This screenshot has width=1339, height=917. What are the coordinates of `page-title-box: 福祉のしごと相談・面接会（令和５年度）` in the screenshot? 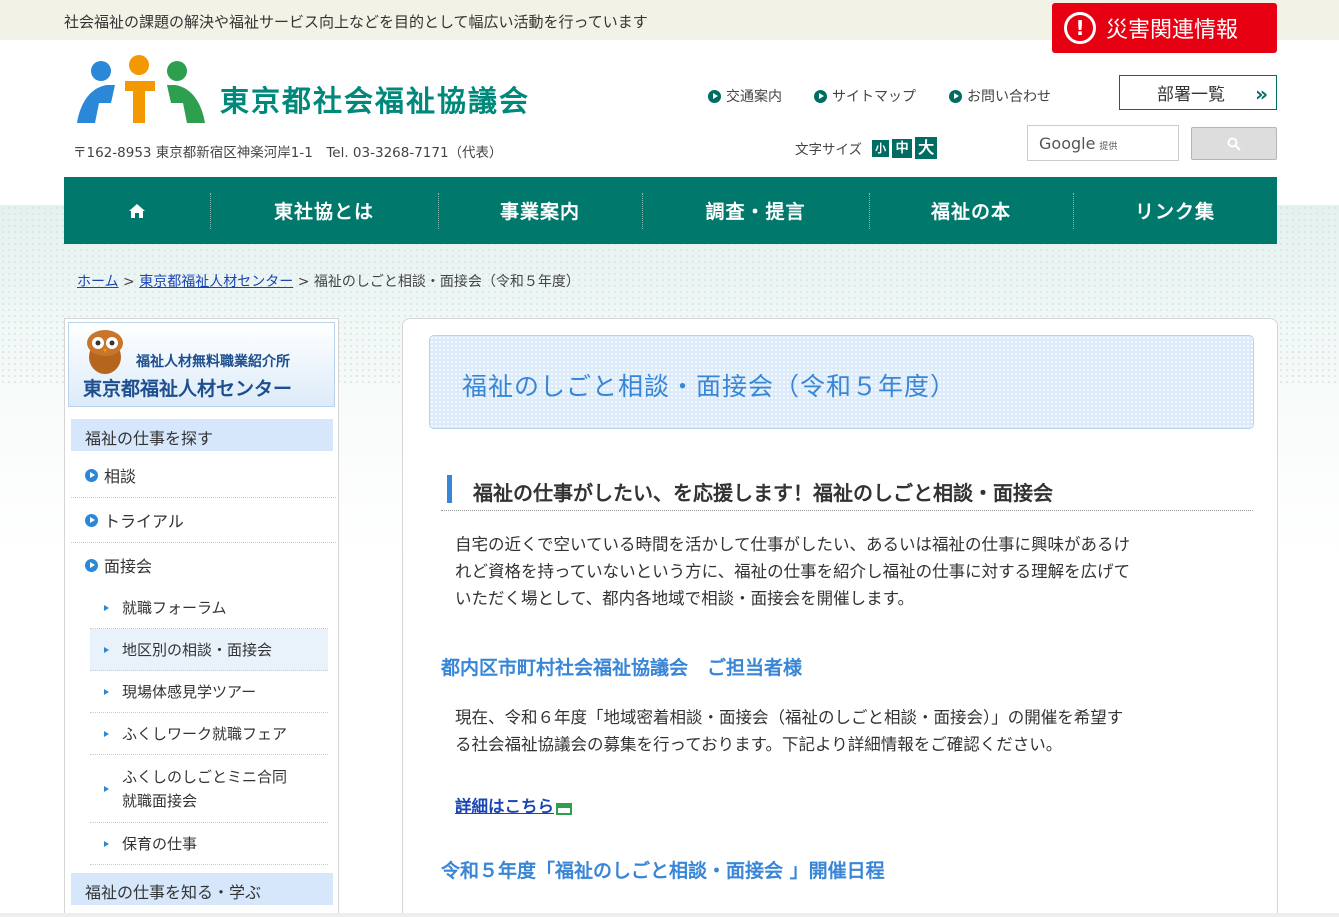 It's located at (841, 382).